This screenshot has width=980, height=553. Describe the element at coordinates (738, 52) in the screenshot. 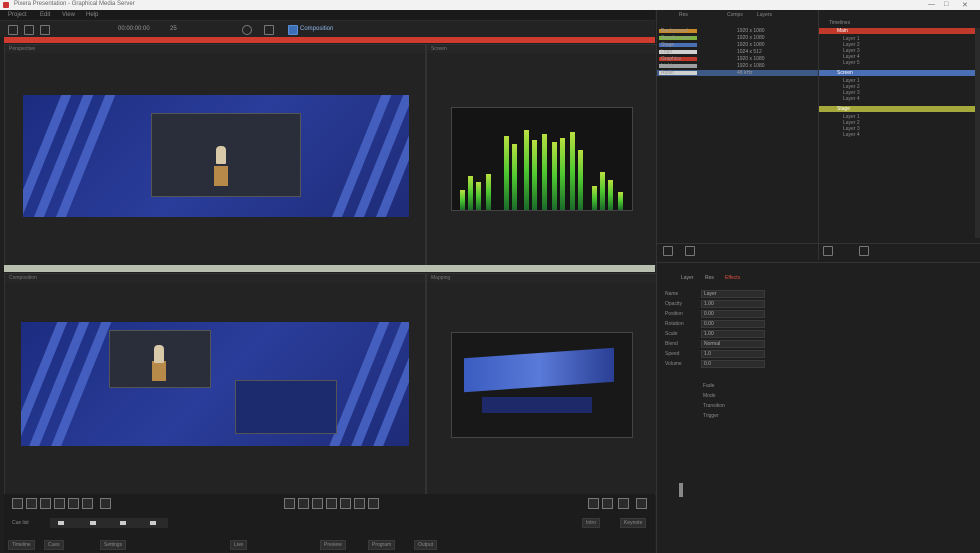

I see `resource-row: Logo 1024 x 512` at that location.